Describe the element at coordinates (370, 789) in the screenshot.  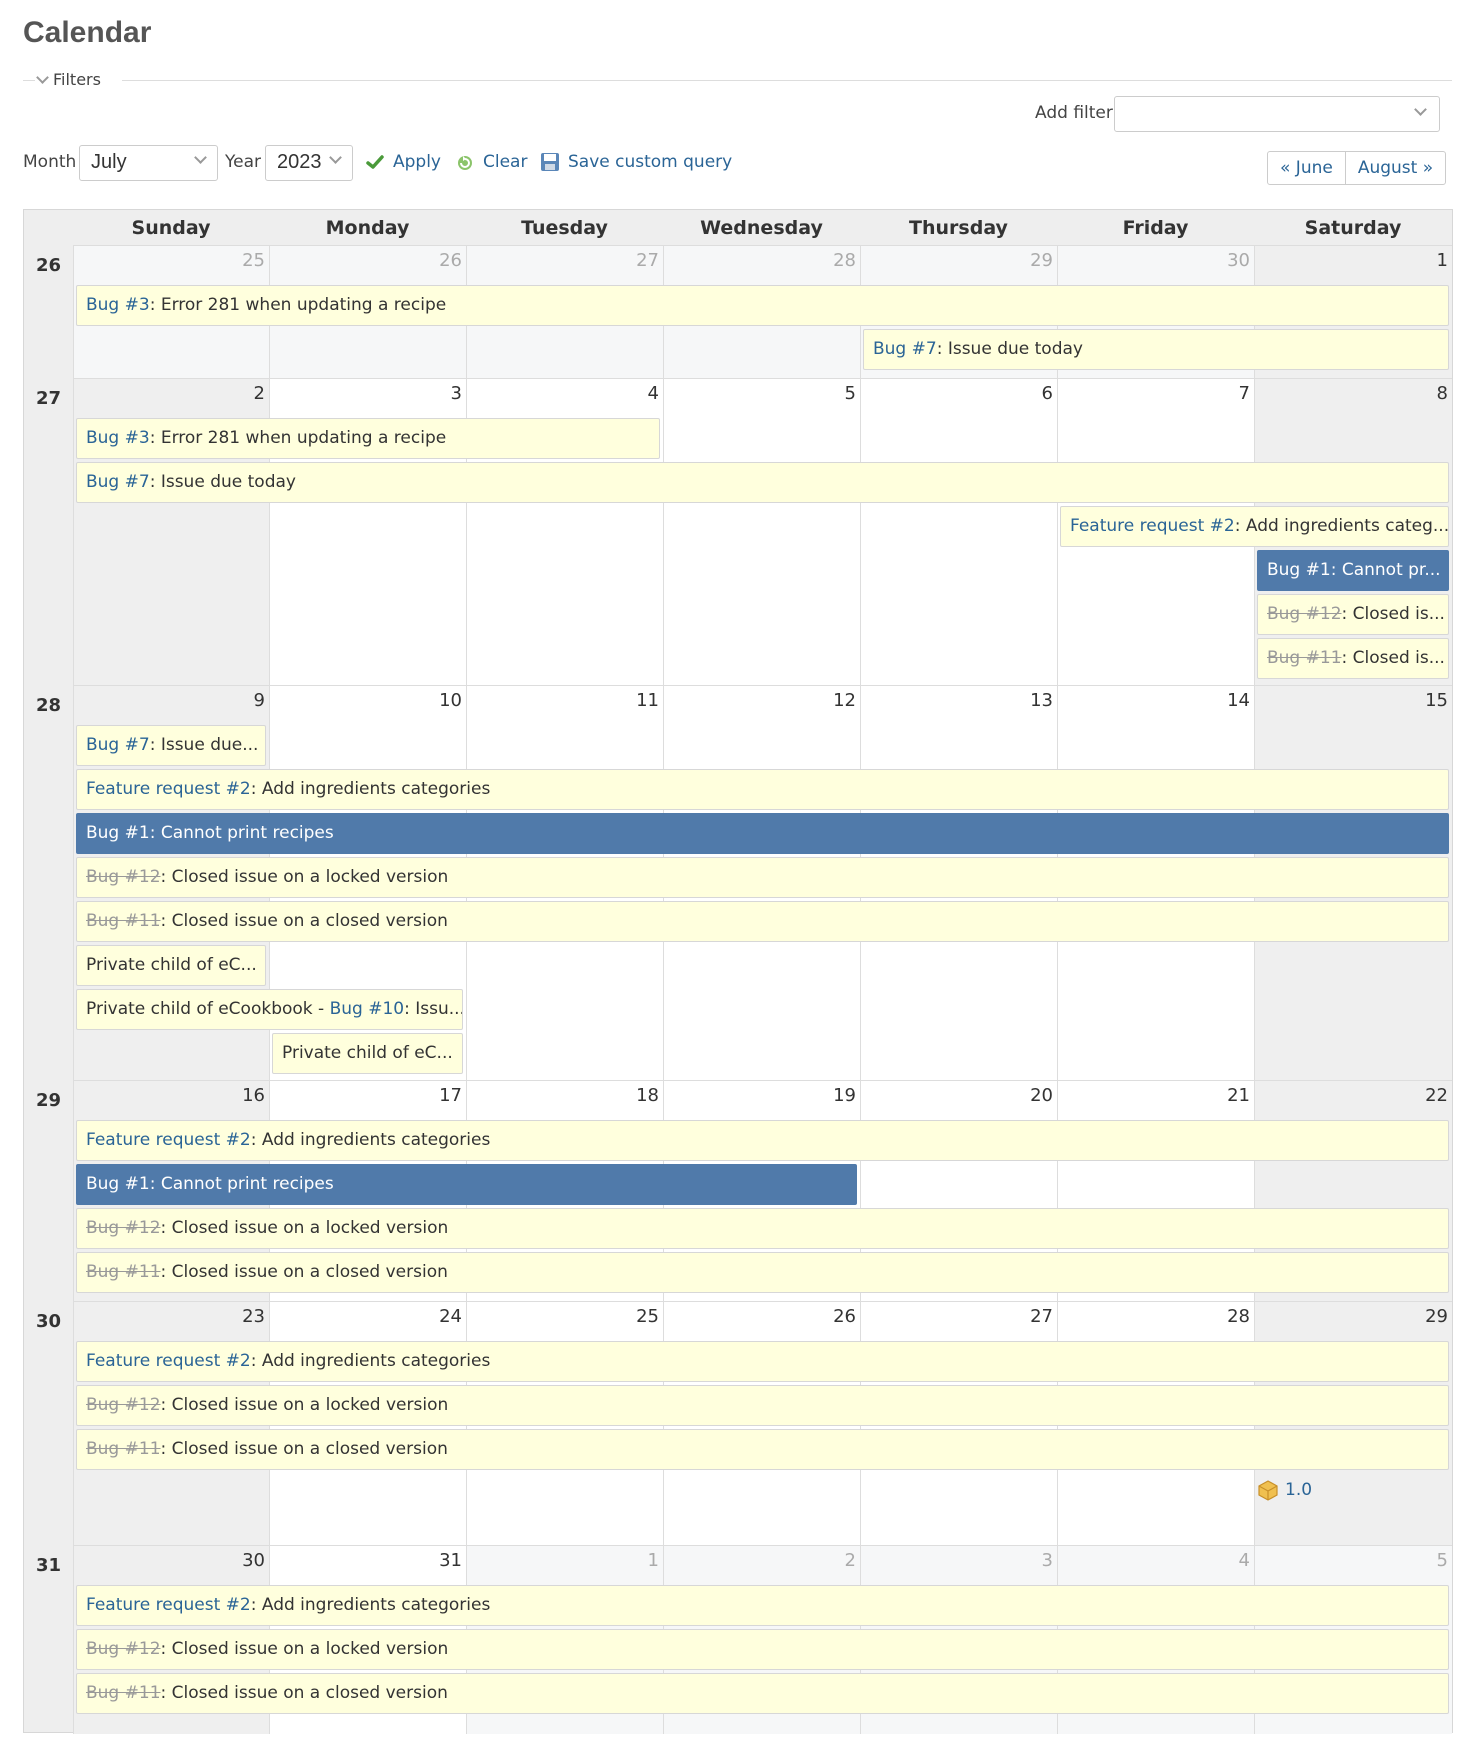
I see `event-subject: : Add ingredients categories` at that location.